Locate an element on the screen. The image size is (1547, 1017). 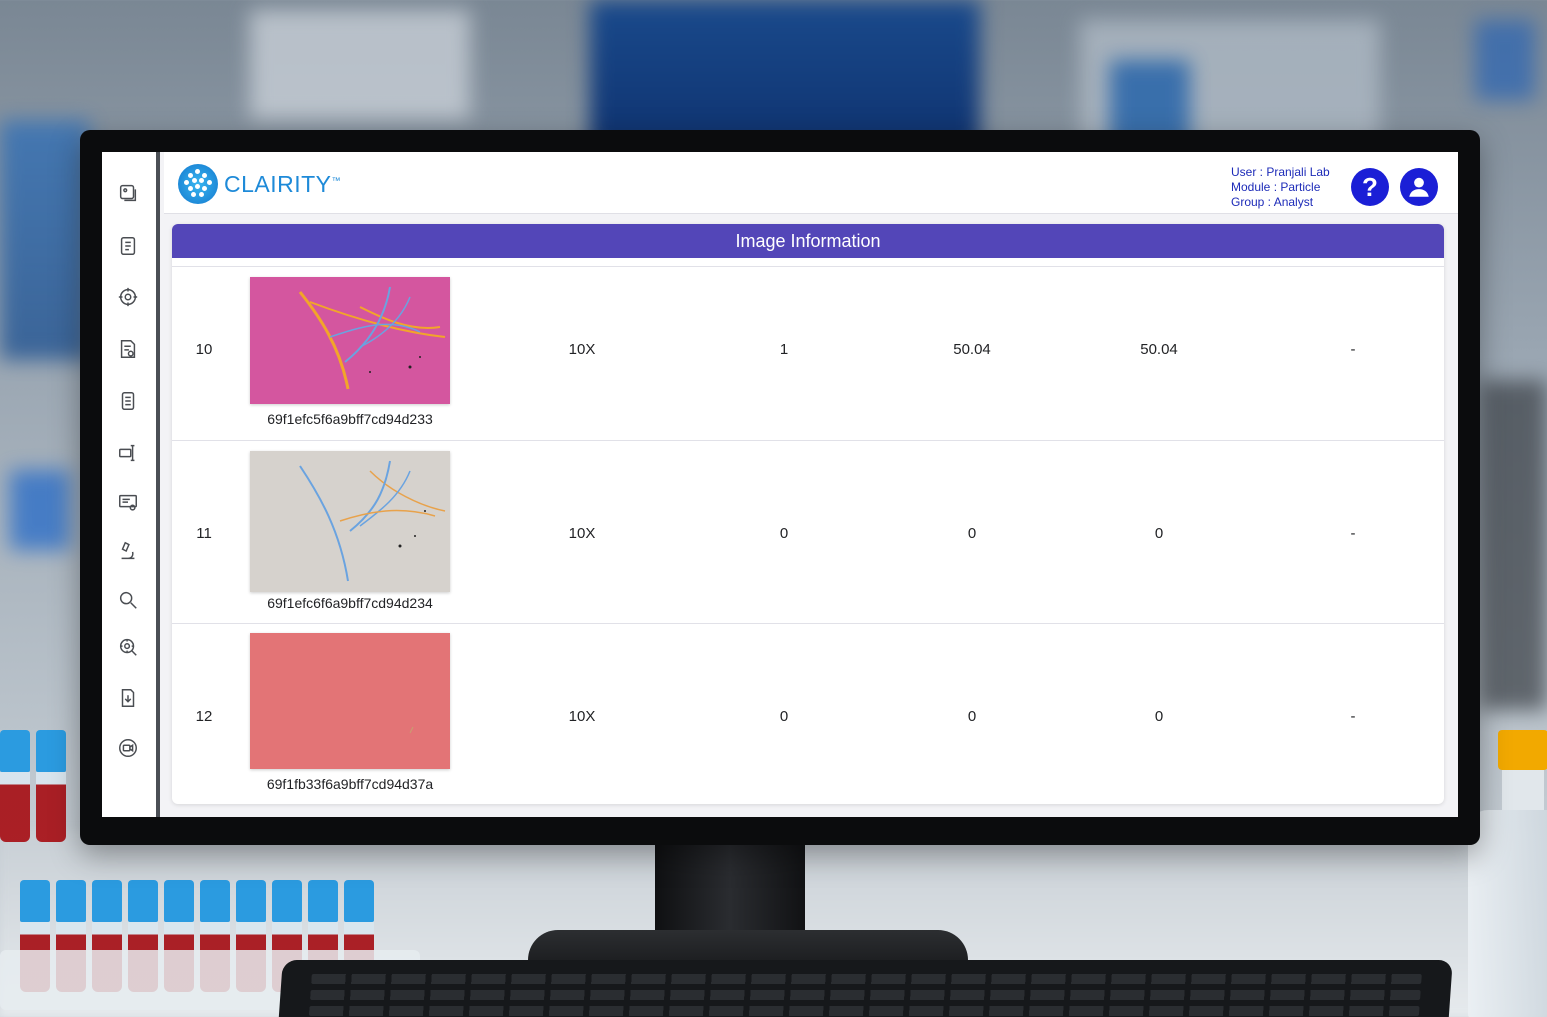
download-icon is located at coordinates (128, 698).